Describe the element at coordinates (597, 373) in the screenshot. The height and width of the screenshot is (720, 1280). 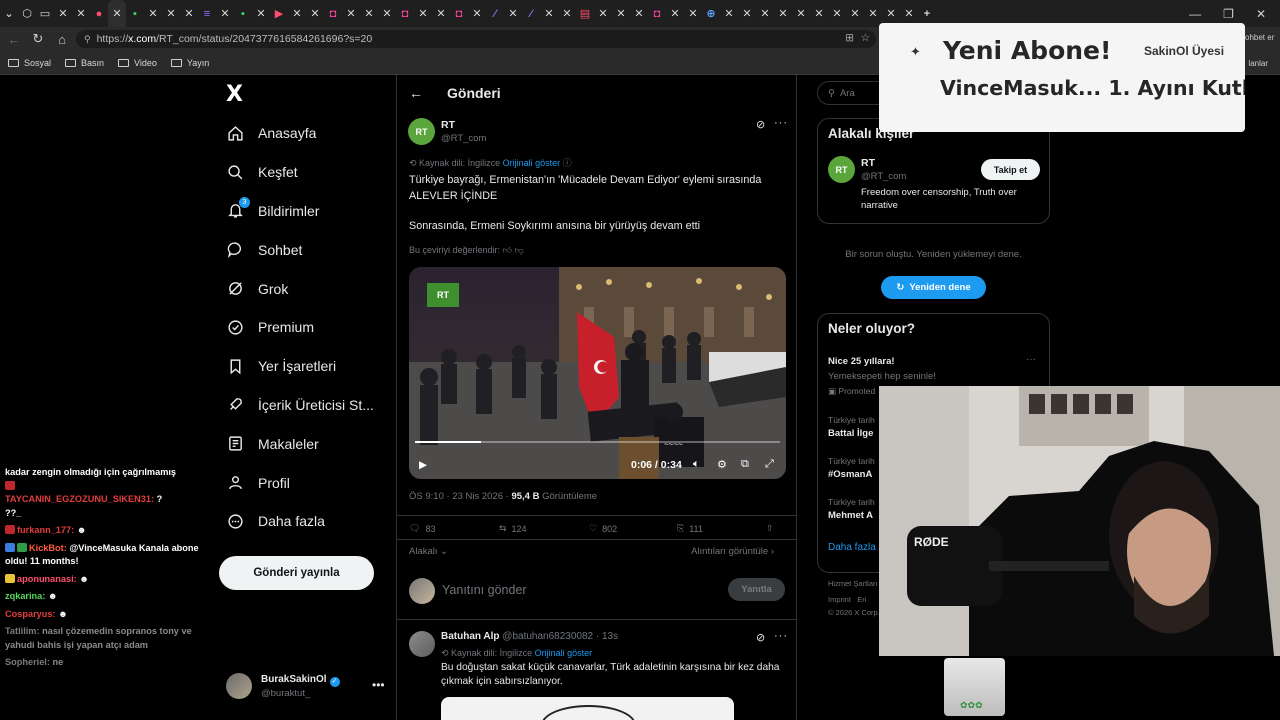
I see `video-player: ~~~~ RT ▶ 0:06 / 0:34 🔈︎ ⚙ ⧉ ⤢` at that location.